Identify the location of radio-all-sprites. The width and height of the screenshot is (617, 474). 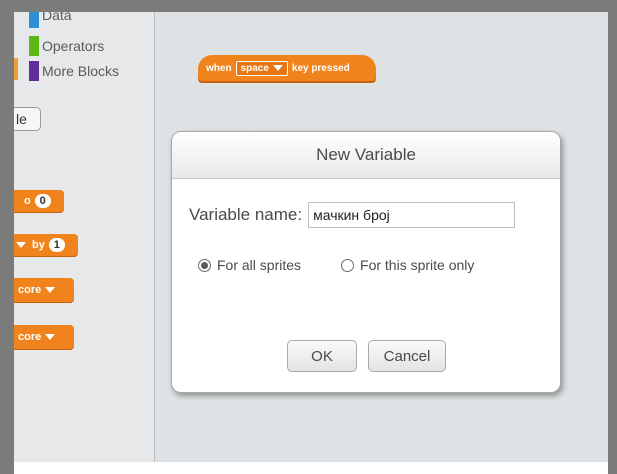
(204, 265).